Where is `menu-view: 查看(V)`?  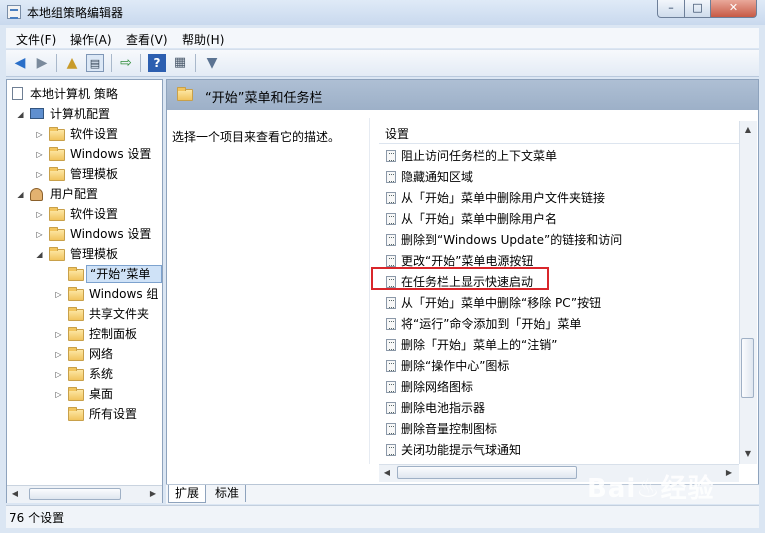 menu-view: 查看(V) is located at coordinates (147, 39).